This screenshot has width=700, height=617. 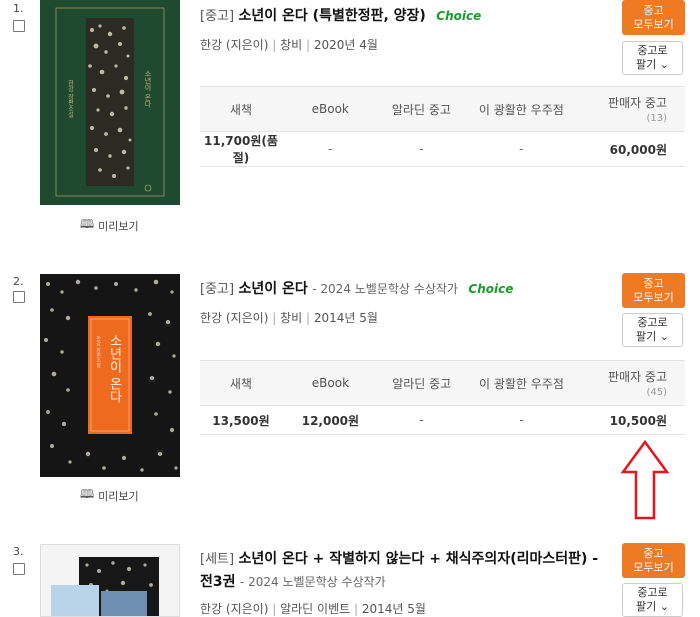 What do you see at coordinates (631, 420) in the screenshot?
I see `price-seller-used: 10,500원` at bounding box center [631, 420].